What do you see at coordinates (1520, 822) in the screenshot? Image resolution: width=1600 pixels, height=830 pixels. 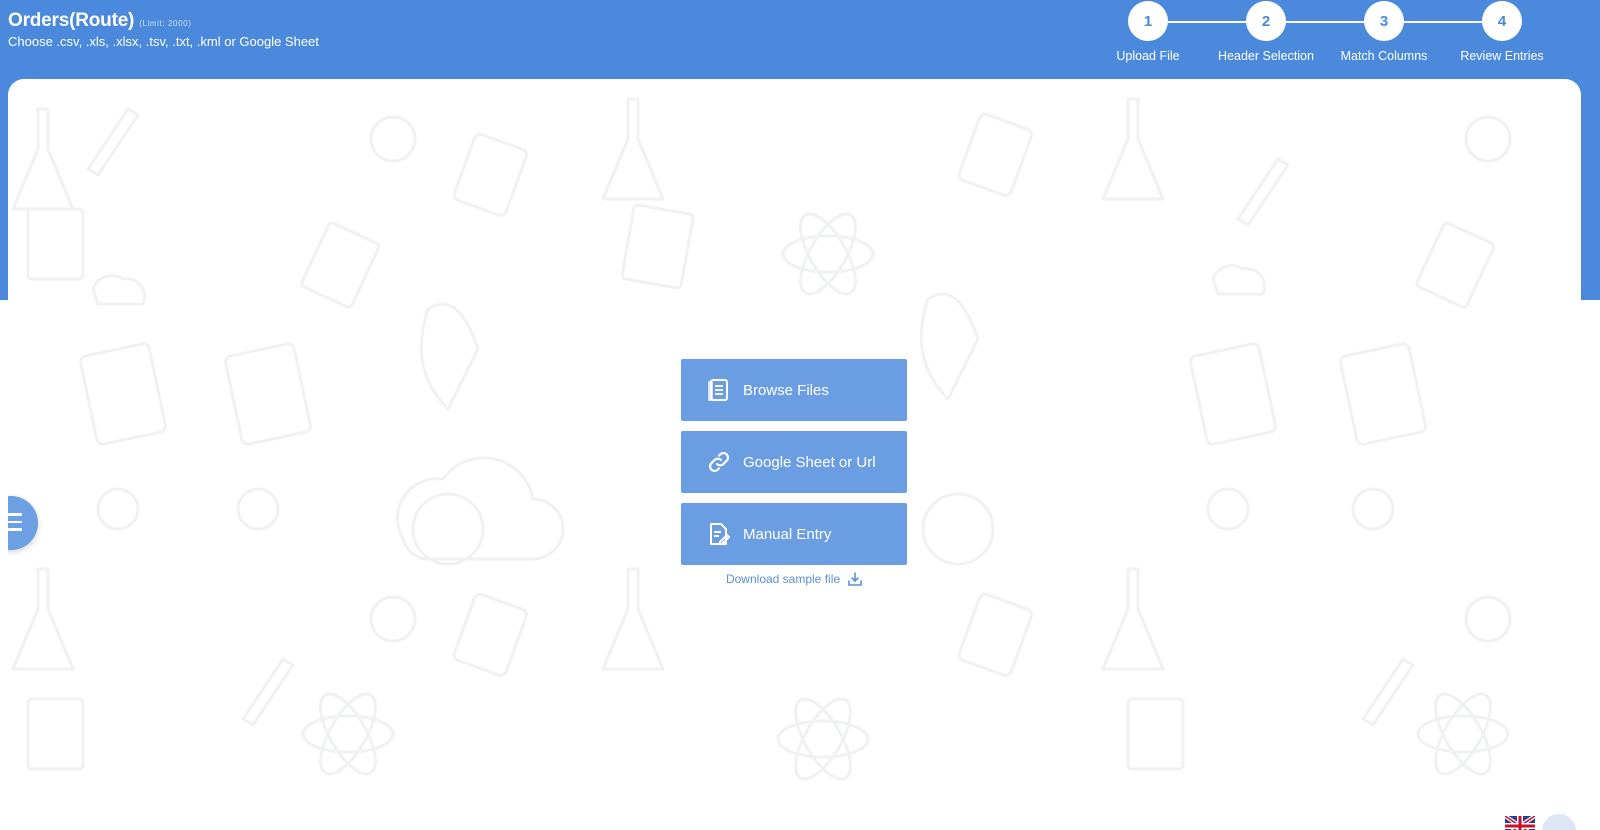 I see `language-flag-icon` at bounding box center [1520, 822].